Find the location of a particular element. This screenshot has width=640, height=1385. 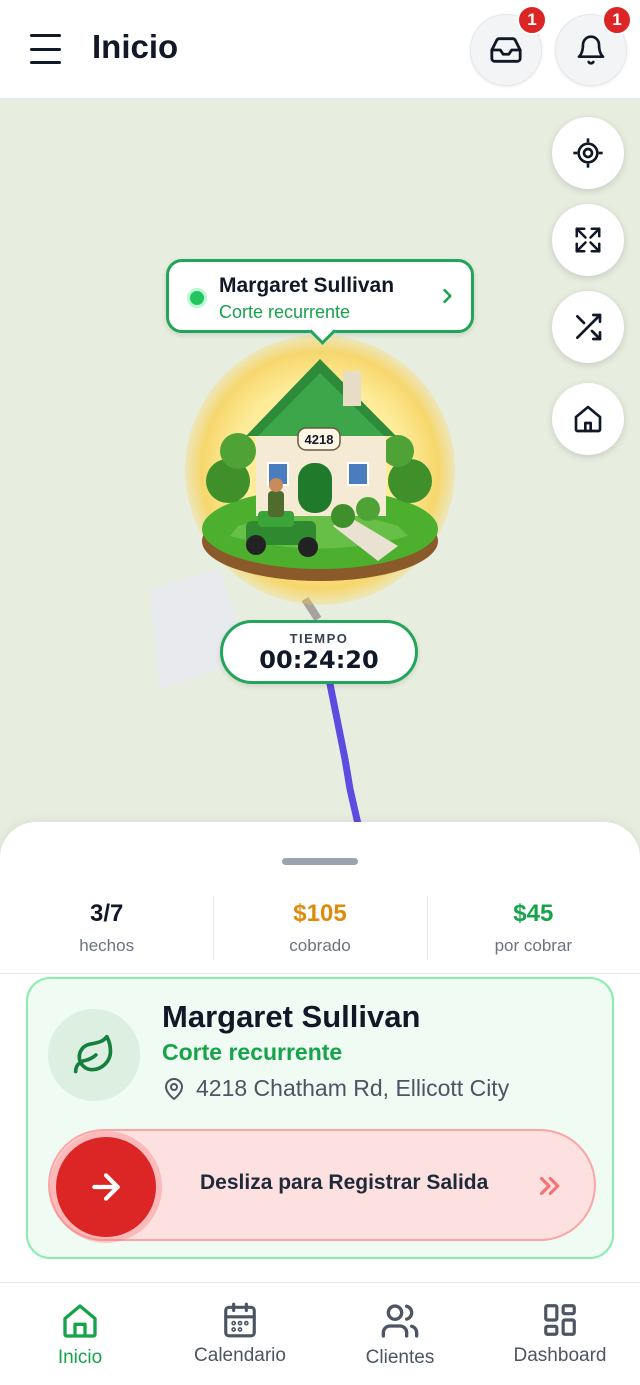

nav-label: Calendario is located at coordinates (240, 1355).